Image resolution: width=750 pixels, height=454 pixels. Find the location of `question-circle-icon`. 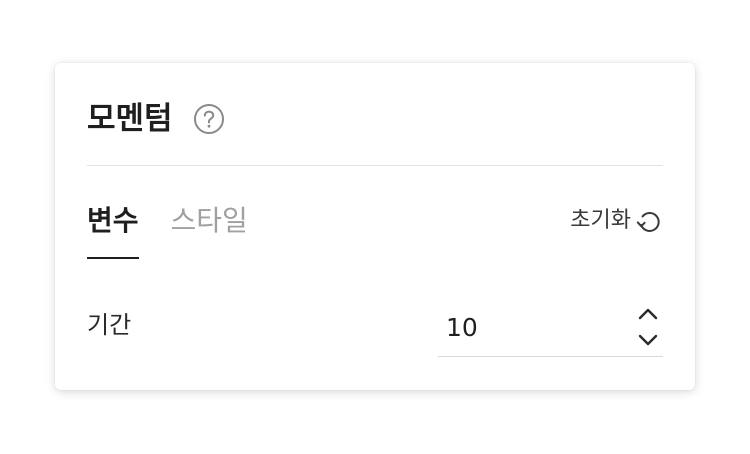

question-circle-icon is located at coordinates (209, 119).